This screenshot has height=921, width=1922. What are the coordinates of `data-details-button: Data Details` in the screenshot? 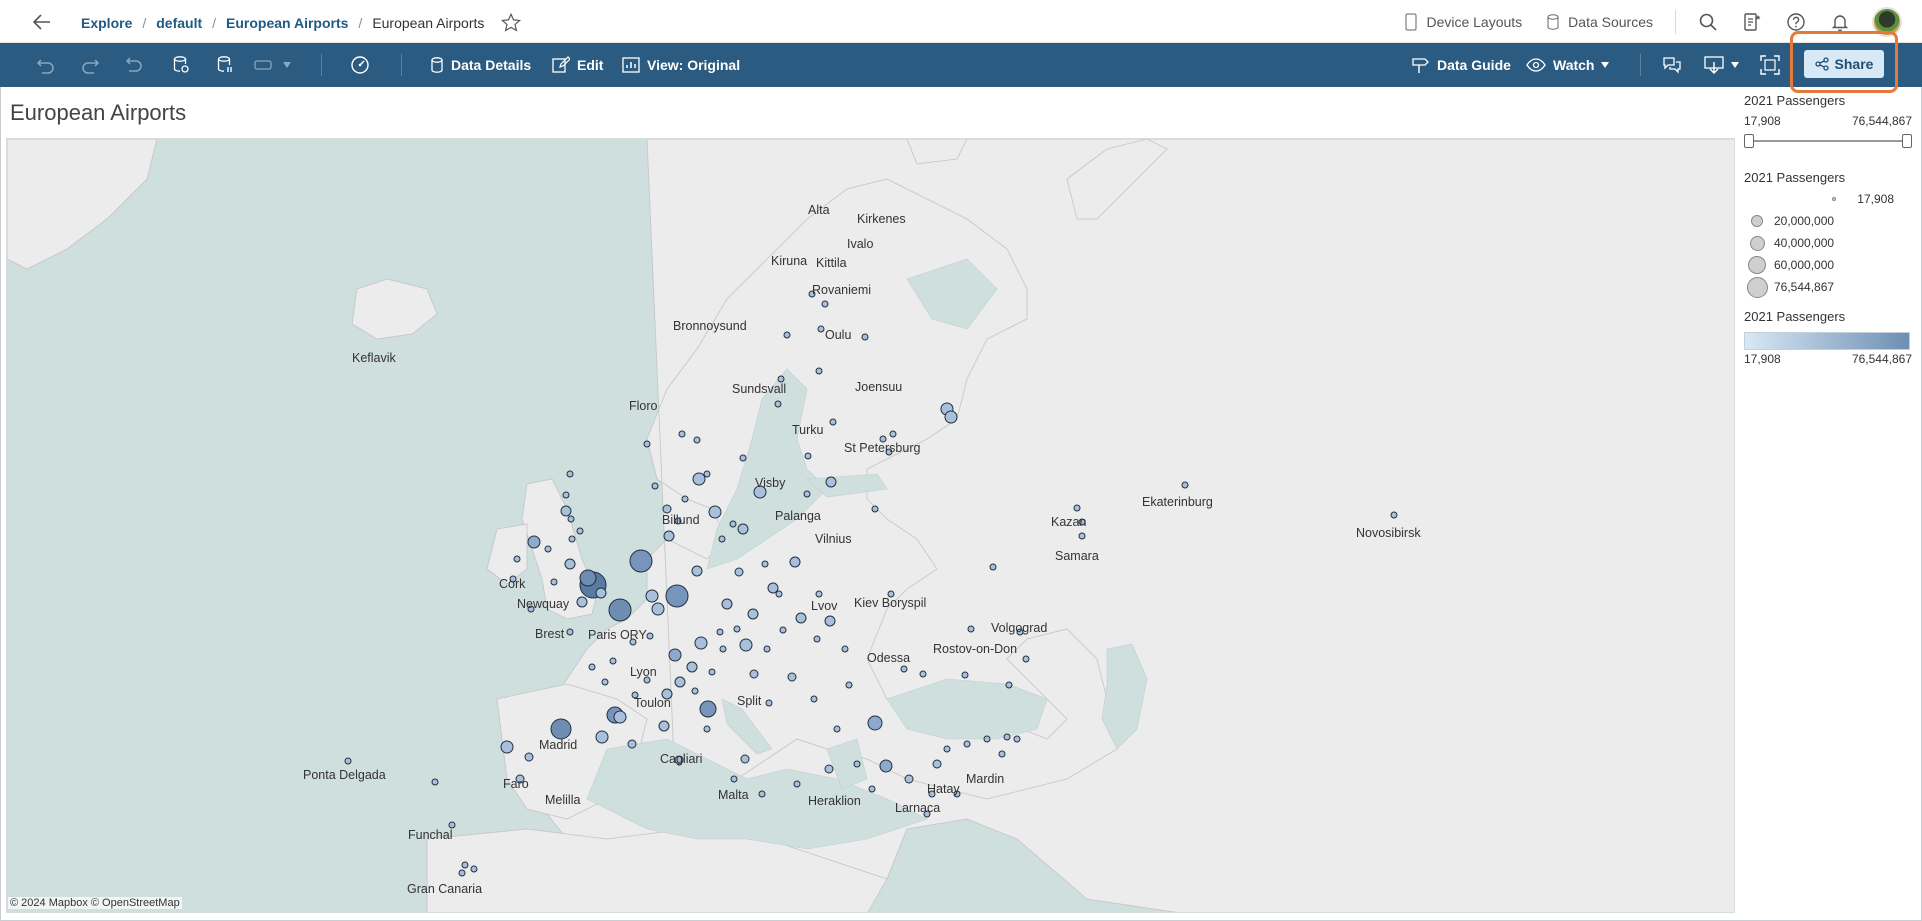 It's located at (480, 65).